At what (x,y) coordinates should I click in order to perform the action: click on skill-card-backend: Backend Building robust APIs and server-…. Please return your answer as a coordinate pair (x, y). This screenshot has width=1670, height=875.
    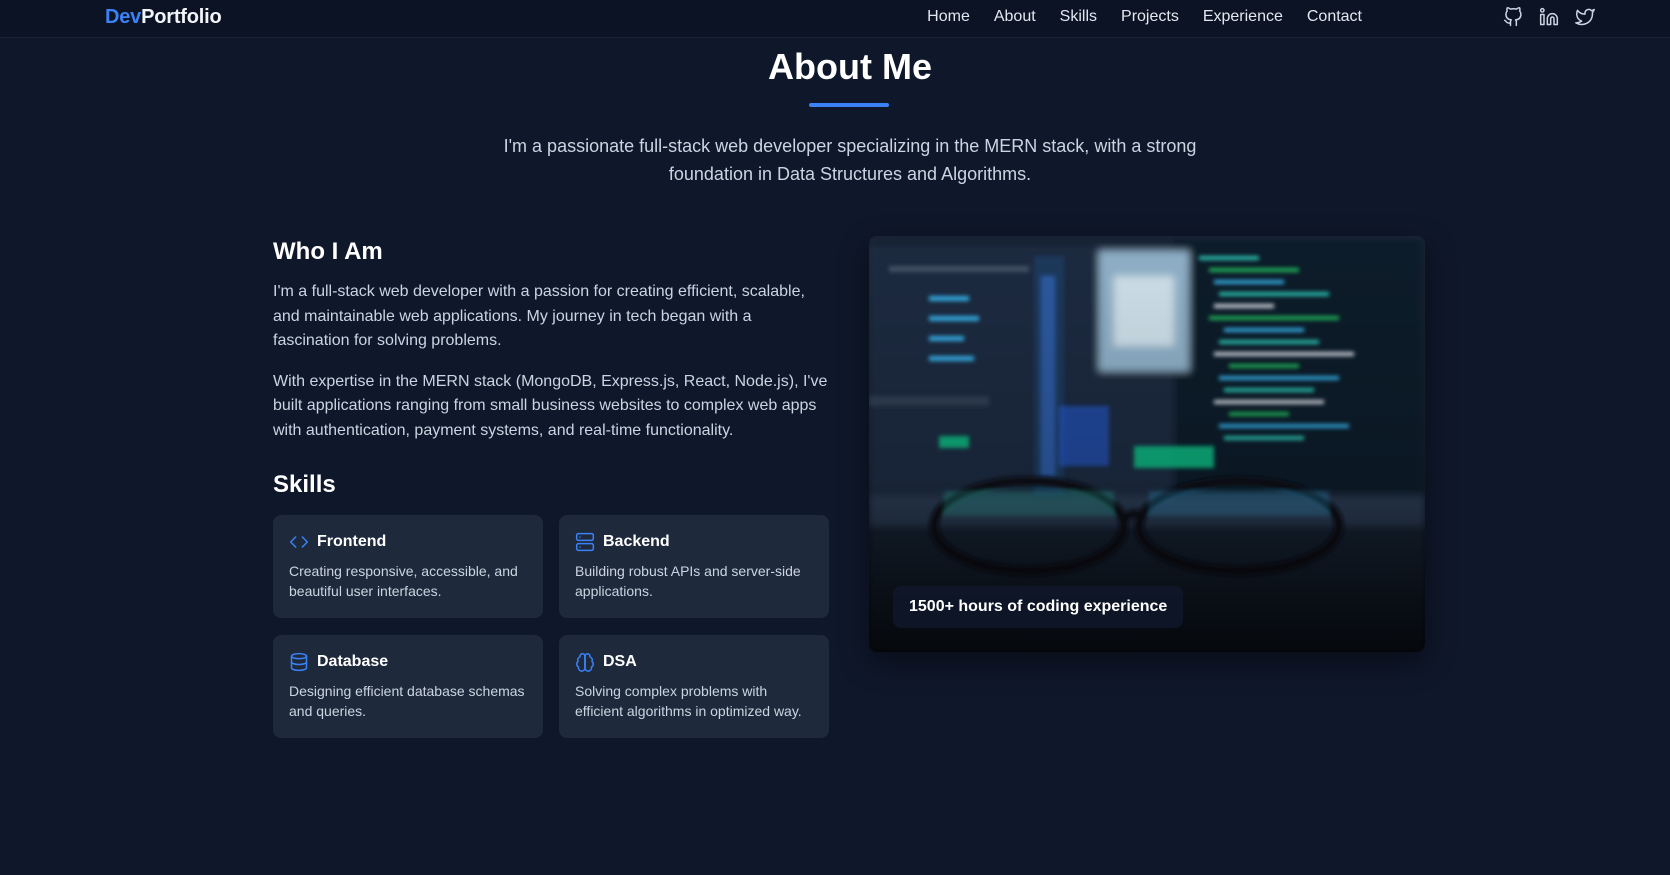
    Looking at the image, I should click on (694, 566).